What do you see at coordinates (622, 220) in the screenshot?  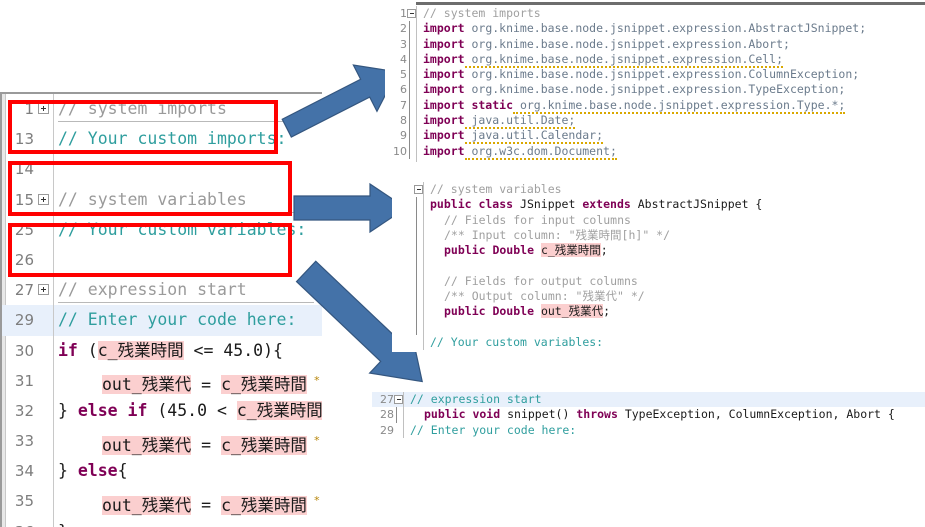 I see `variables-row: // Fields for input columns` at bounding box center [622, 220].